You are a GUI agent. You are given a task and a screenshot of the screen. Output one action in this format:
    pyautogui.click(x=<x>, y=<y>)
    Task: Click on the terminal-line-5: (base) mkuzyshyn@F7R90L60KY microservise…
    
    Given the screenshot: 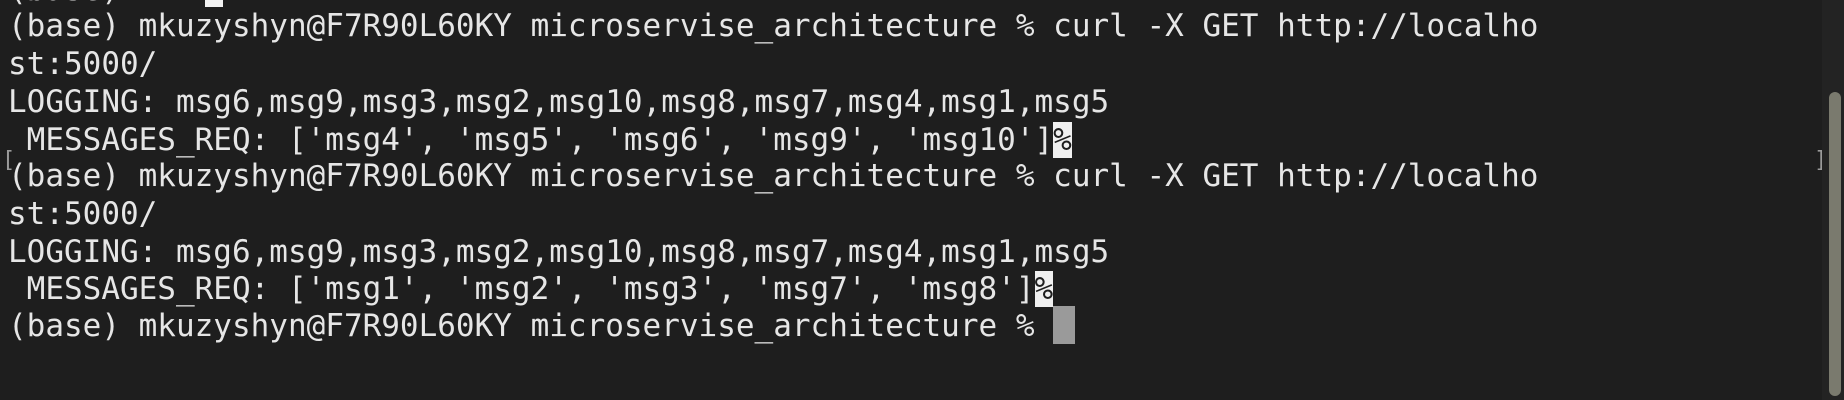 What is the action you would take?
    pyautogui.click(x=773, y=176)
    